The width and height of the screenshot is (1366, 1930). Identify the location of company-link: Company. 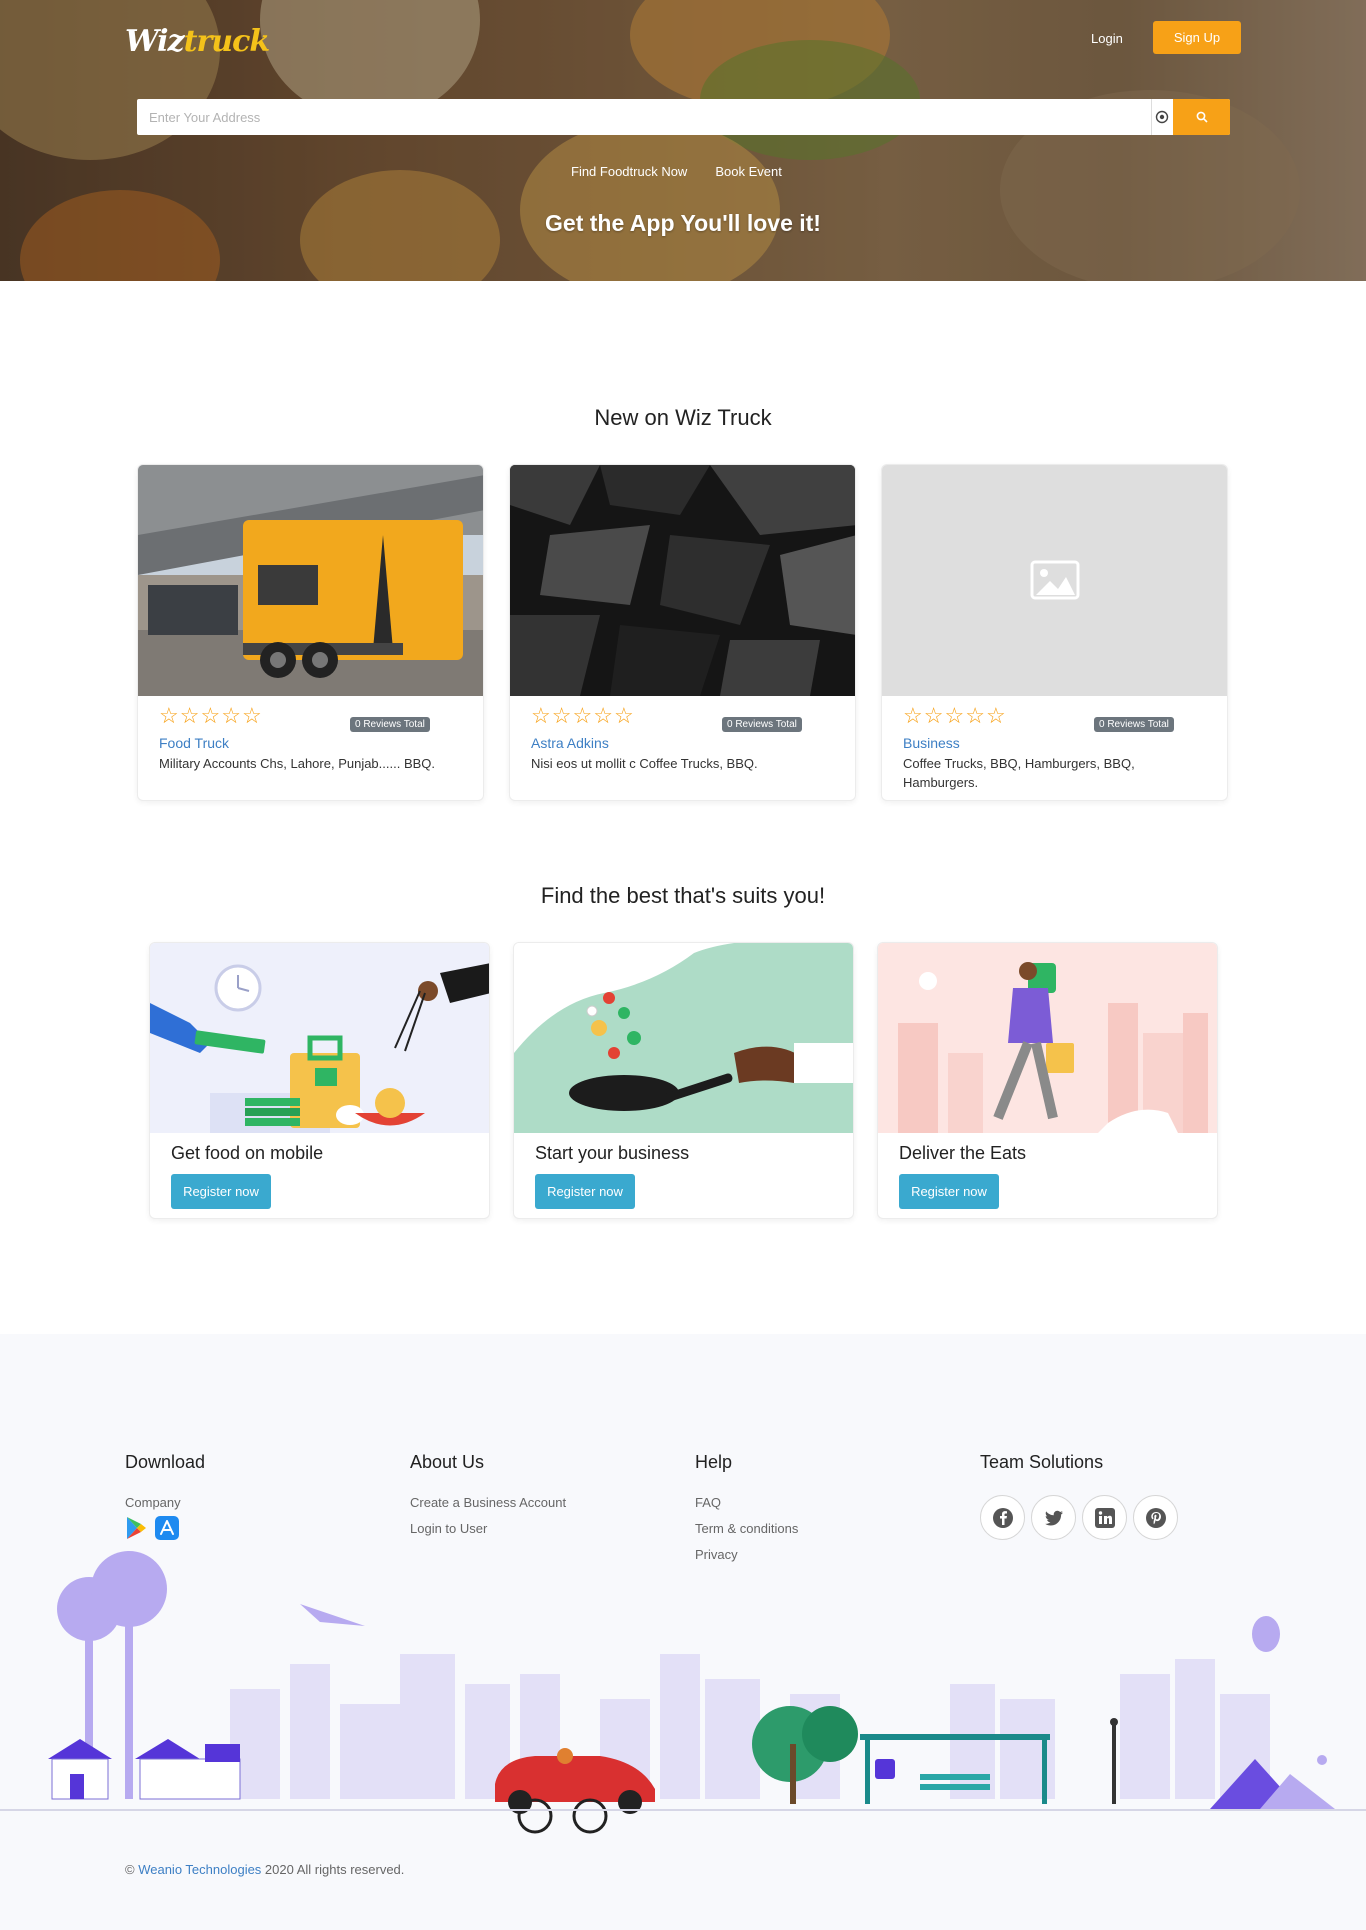
(165, 1502).